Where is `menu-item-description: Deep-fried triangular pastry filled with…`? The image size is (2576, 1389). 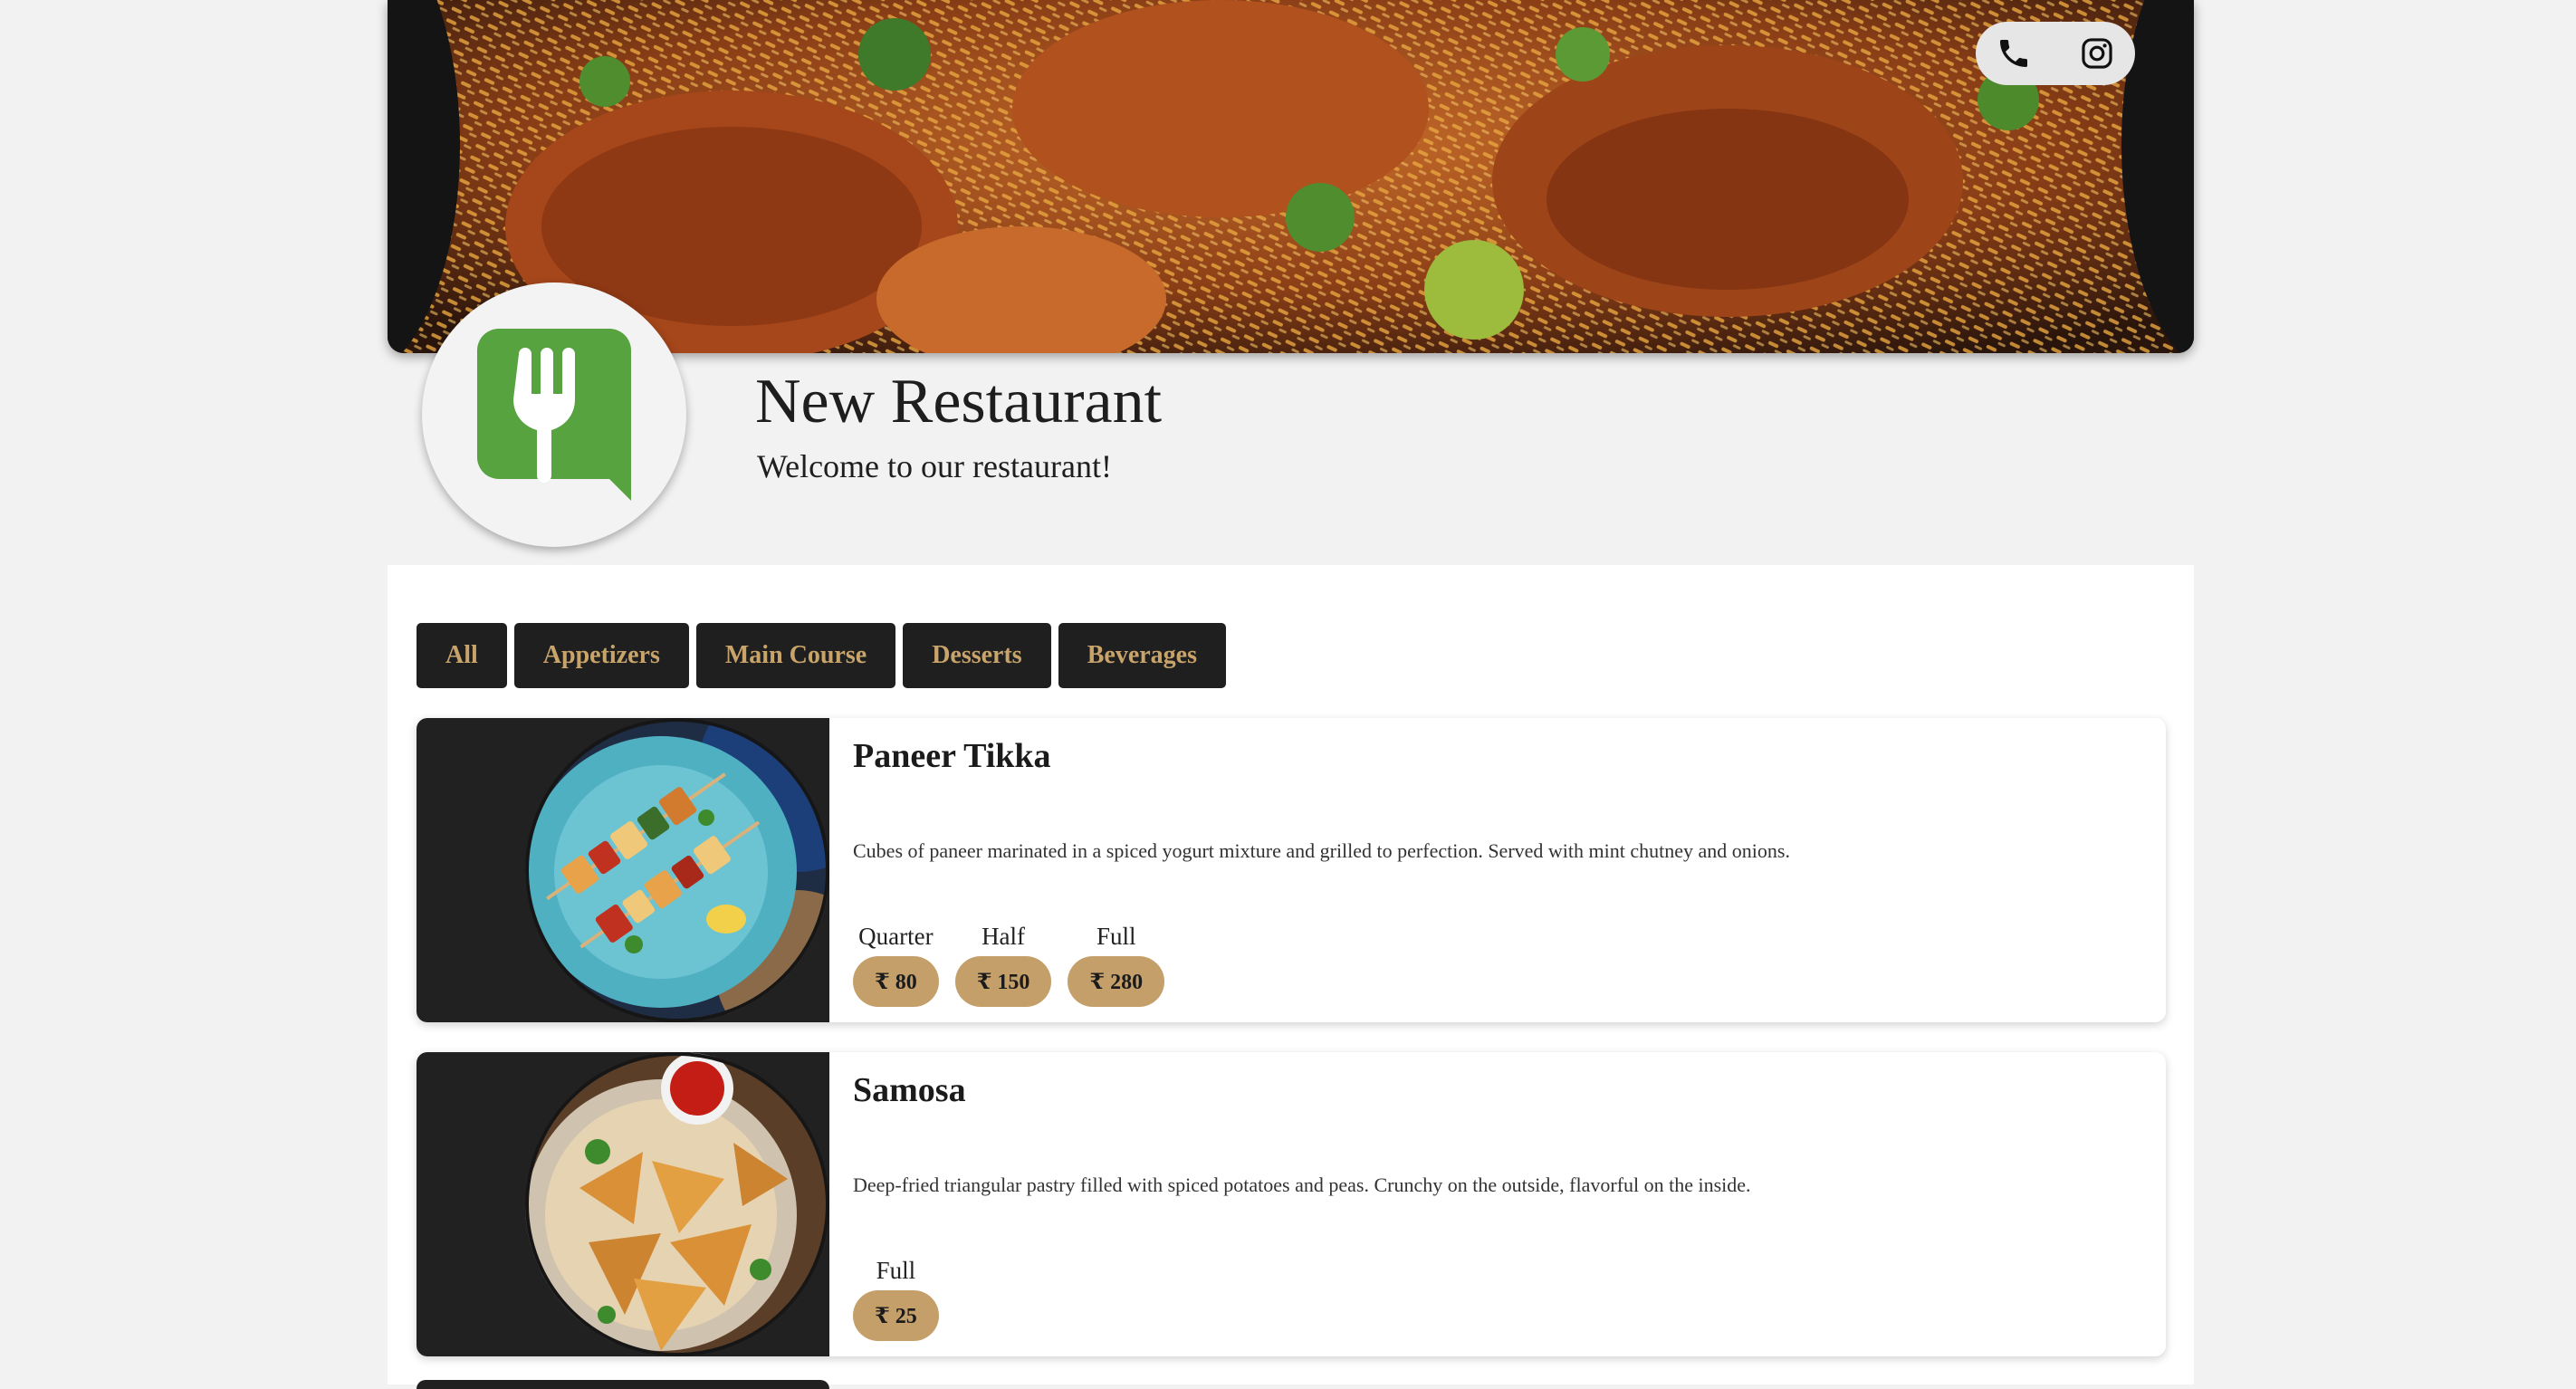
menu-item-description: Deep-fried triangular pastry filled with… is located at coordinates (1302, 1184).